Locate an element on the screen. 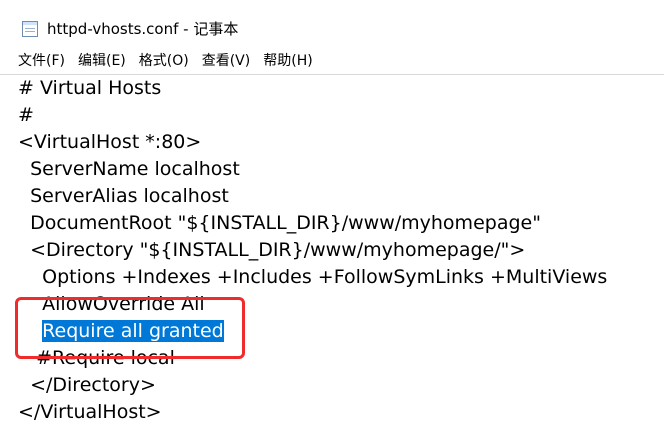 The height and width of the screenshot is (445, 664). menu-view: 查看(V) is located at coordinates (226, 60).